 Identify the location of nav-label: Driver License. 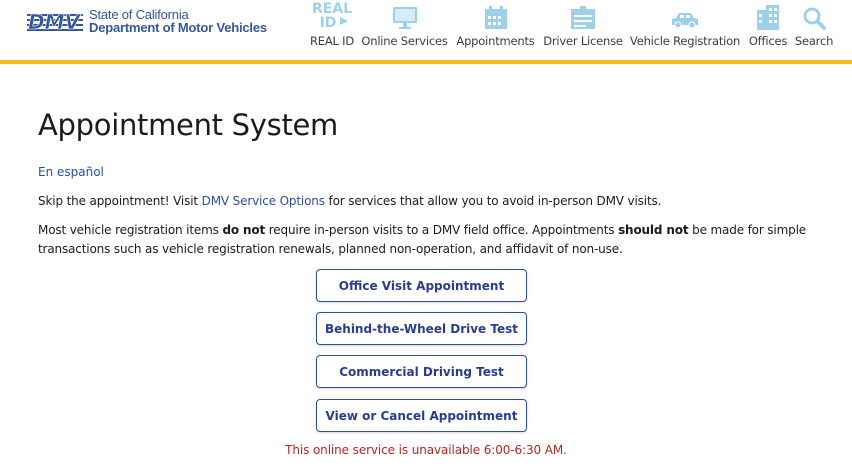
(583, 41).